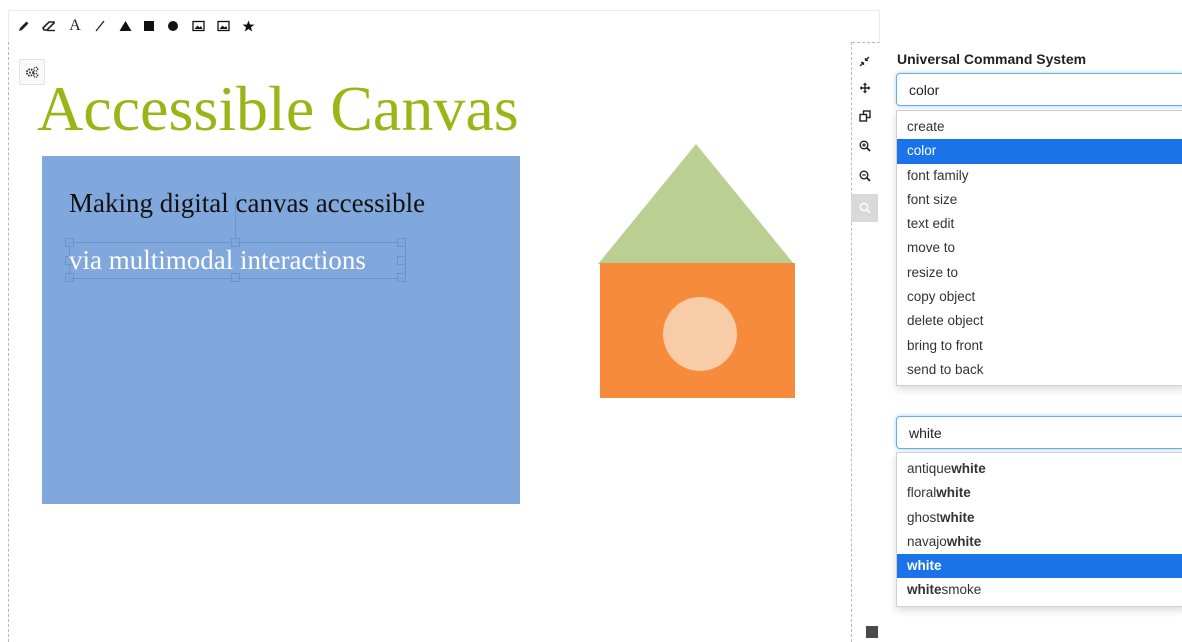  Describe the element at coordinates (1039, 89) in the screenshot. I see `command-input` at that location.